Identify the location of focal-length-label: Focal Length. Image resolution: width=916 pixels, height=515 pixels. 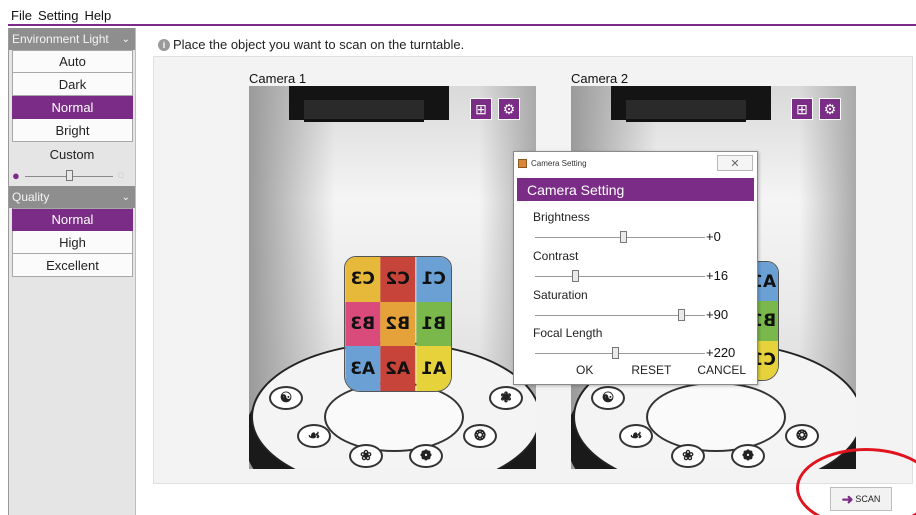
(568, 333).